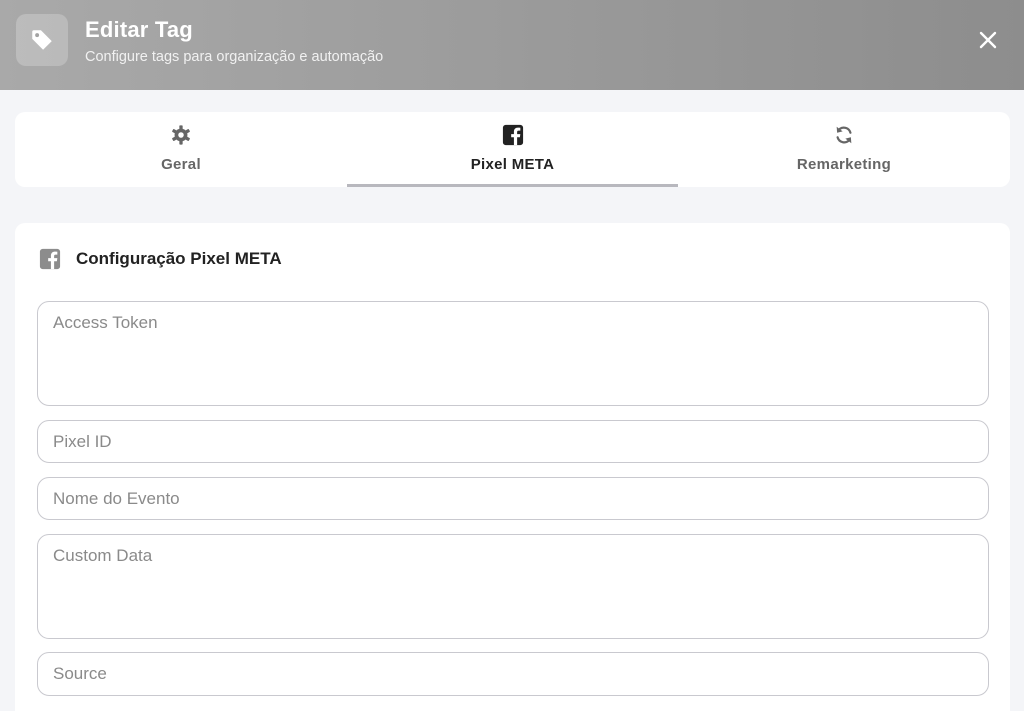  What do you see at coordinates (844, 135) in the screenshot?
I see `refresh-icon` at bounding box center [844, 135].